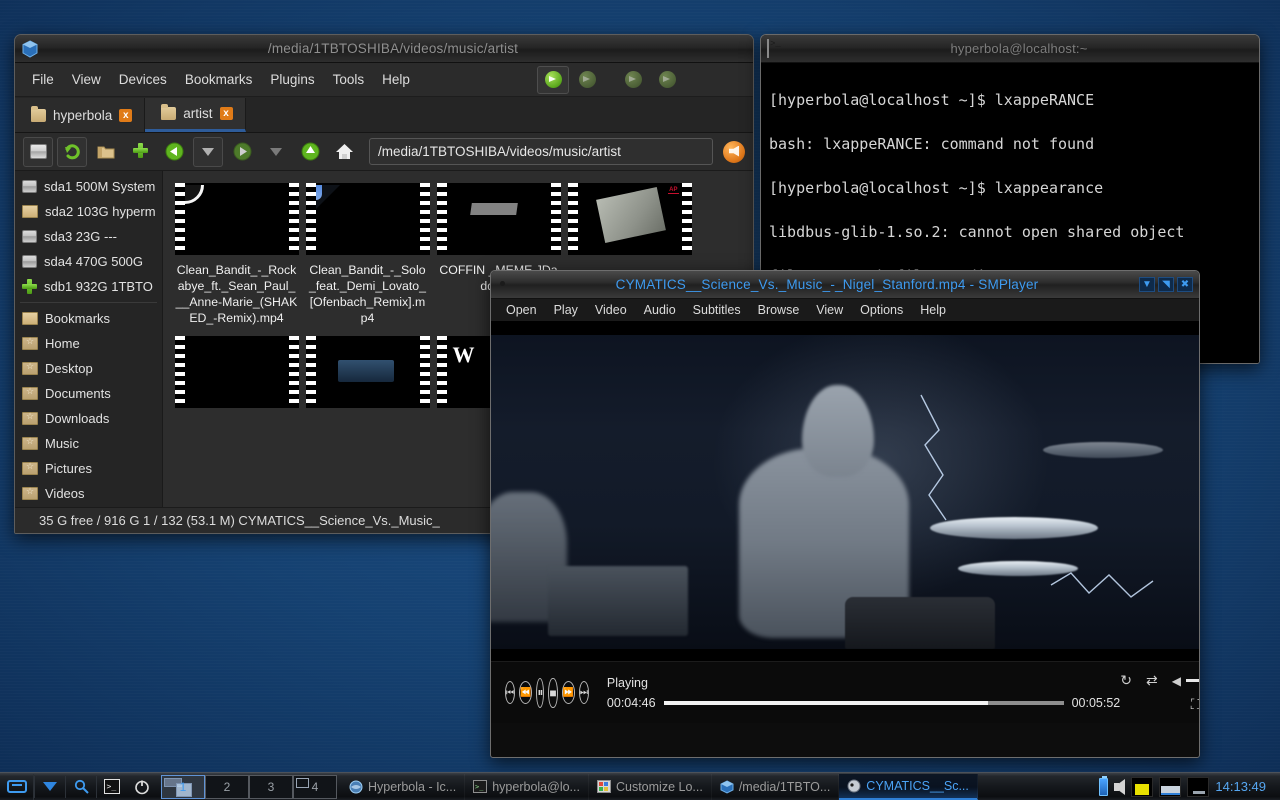 This screenshot has width=1280, height=800. Describe the element at coordinates (933, 310) in the screenshot. I see `sm-menu-help: Help` at that location.